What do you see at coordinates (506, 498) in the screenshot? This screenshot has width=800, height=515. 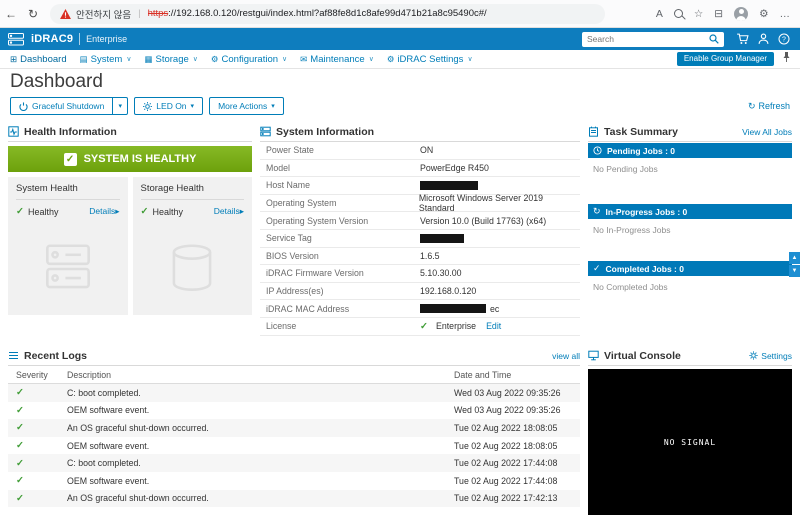 I see `log-datetime: Tue 02 Aug 2022 17:42:13` at bounding box center [506, 498].